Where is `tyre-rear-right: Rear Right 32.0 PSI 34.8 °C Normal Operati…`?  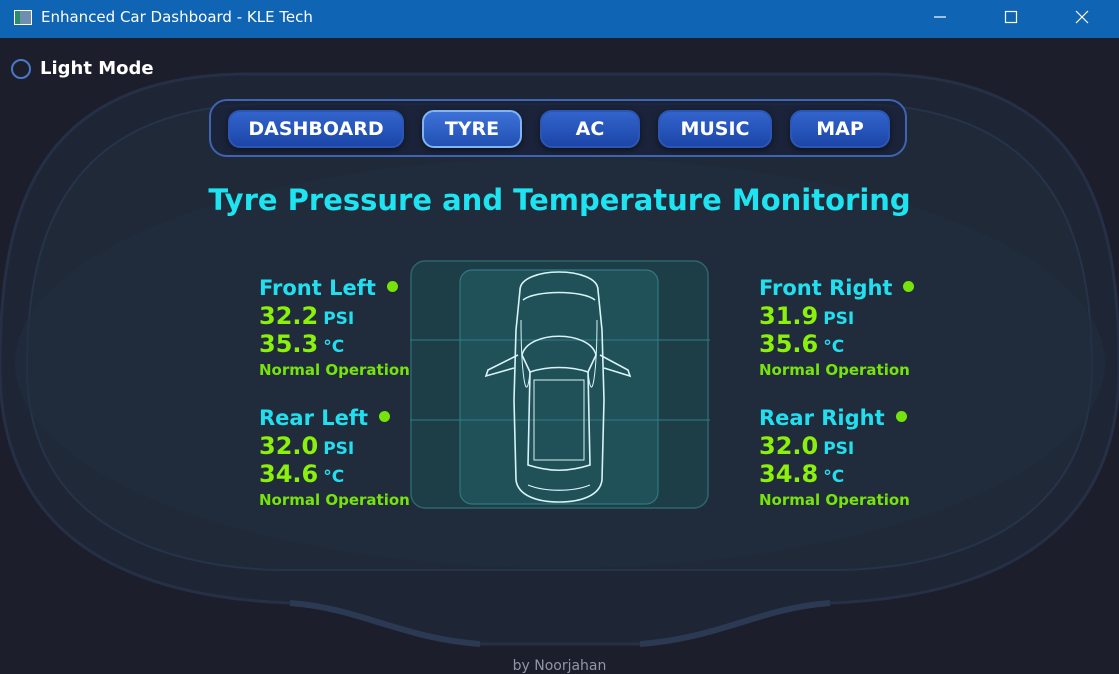 tyre-rear-right: Rear Right 32.0 PSI 34.8 °C Normal Operati… is located at coordinates (854, 456).